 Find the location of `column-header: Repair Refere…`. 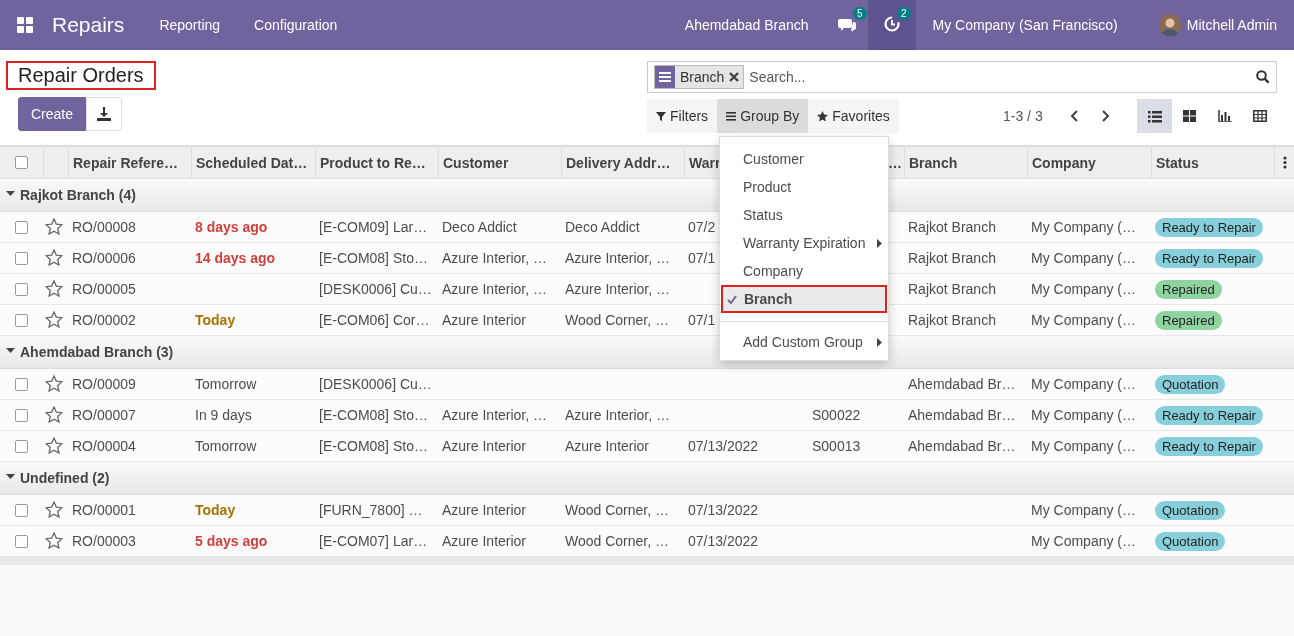

column-header: Repair Refere… is located at coordinates (129, 162).